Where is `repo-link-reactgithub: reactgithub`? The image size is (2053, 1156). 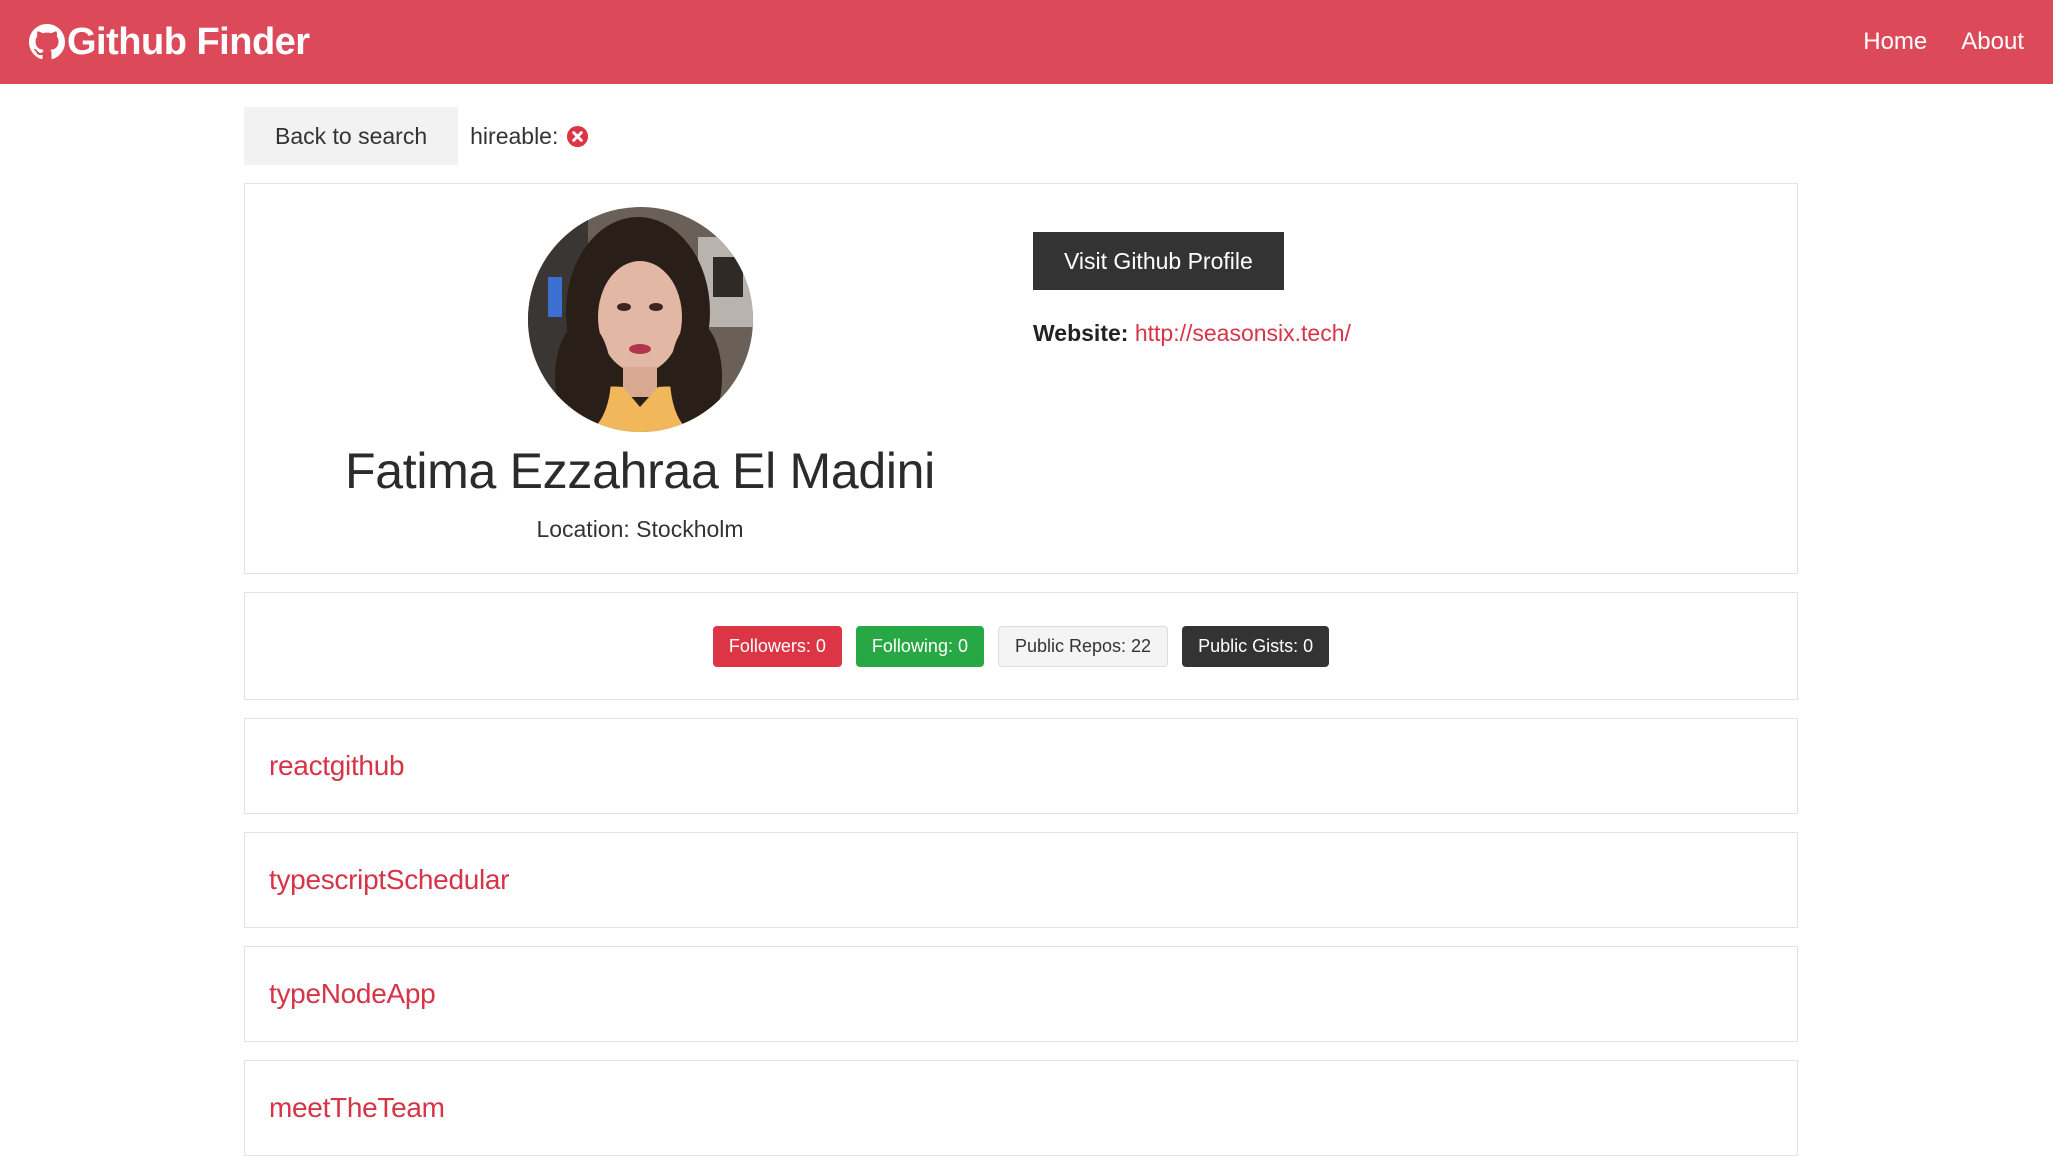
repo-link-reactgithub: reactgithub is located at coordinates (337, 766).